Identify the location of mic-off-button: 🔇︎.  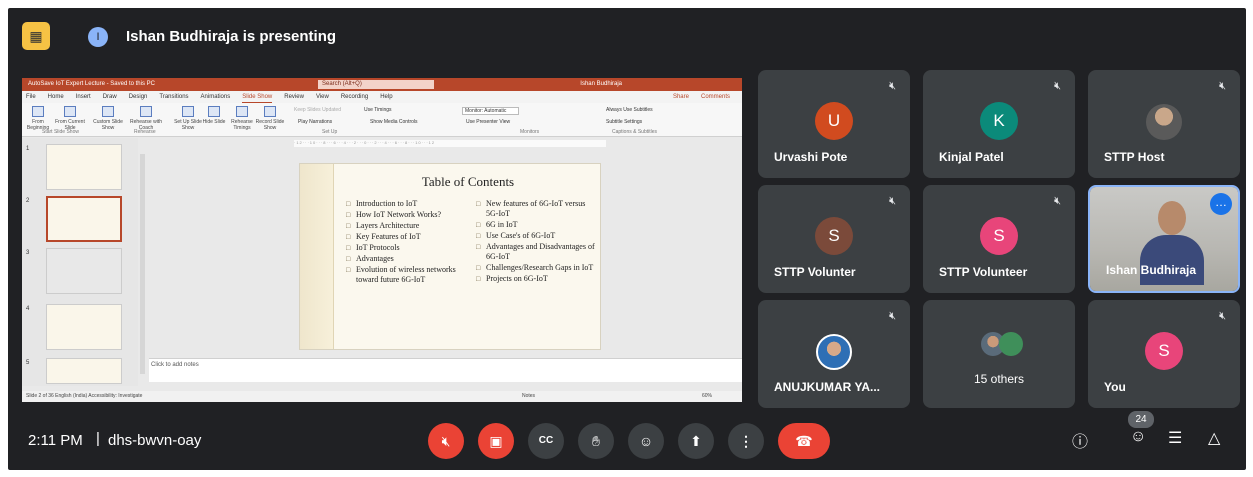
(446, 441).